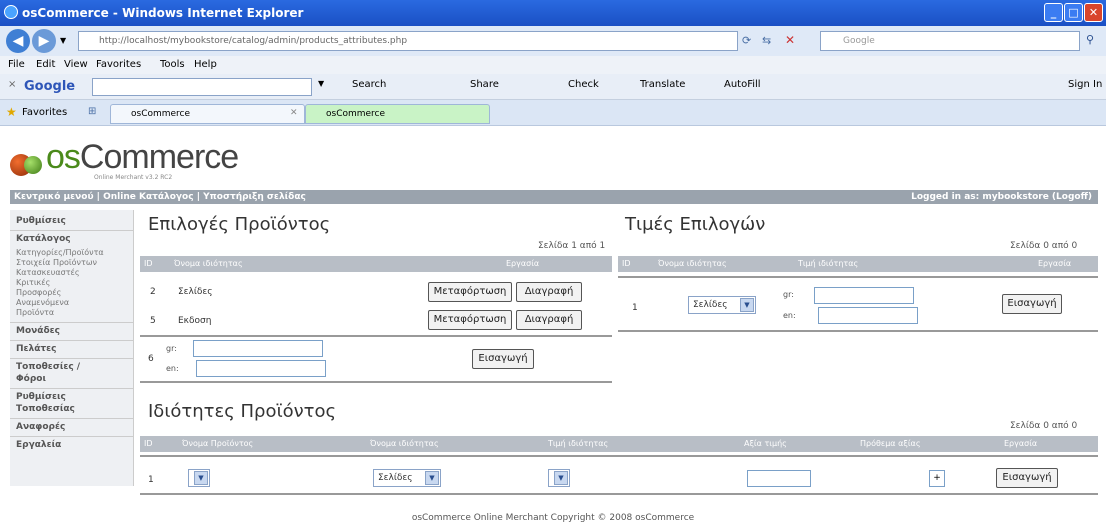  I want to click on option-id: 5, so click(153, 321).